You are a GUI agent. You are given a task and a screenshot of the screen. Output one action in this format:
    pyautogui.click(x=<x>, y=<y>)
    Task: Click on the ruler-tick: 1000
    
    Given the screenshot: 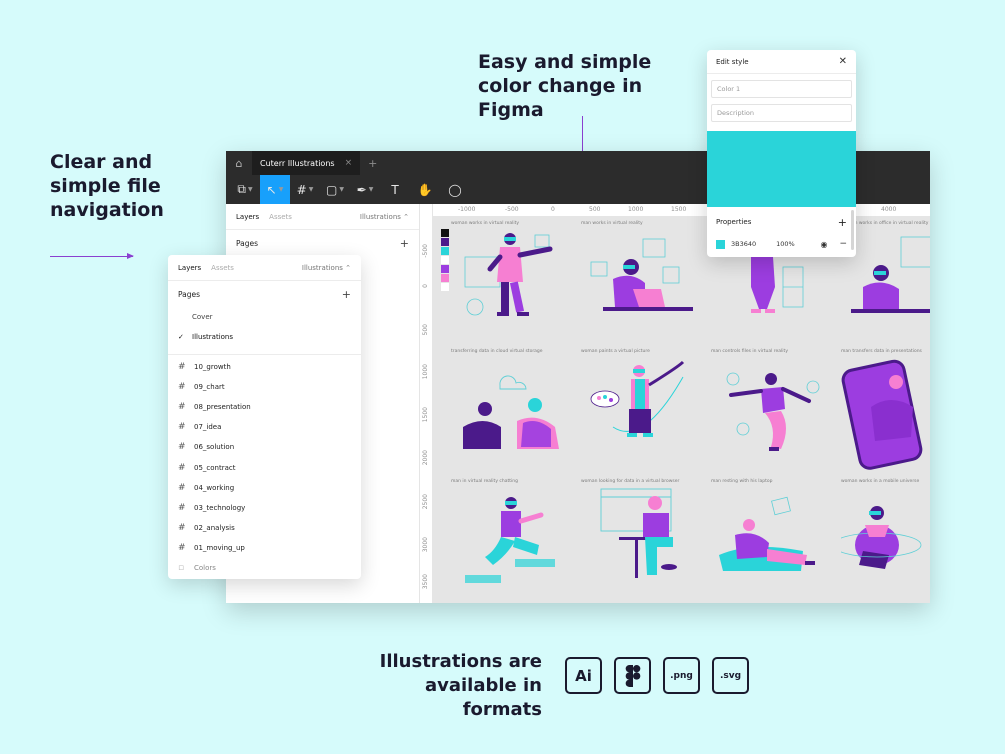 What is the action you would take?
    pyautogui.click(x=425, y=372)
    